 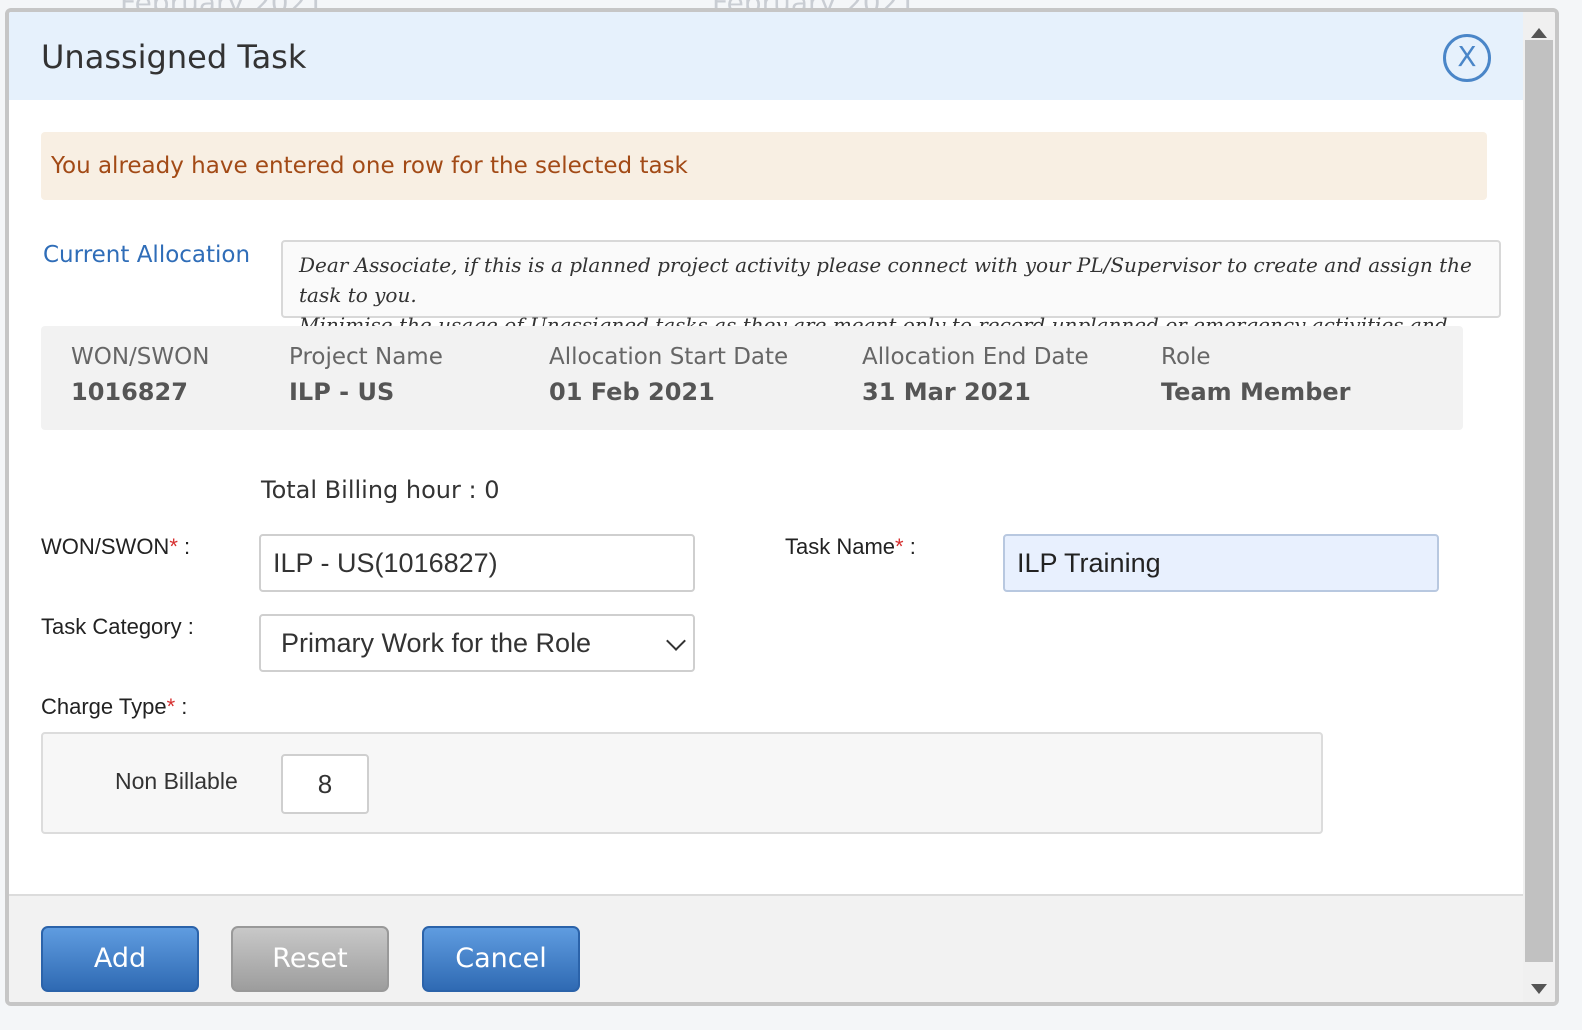 What do you see at coordinates (436, 643) in the screenshot?
I see `select-value: Primary Work for the Role` at bounding box center [436, 643].